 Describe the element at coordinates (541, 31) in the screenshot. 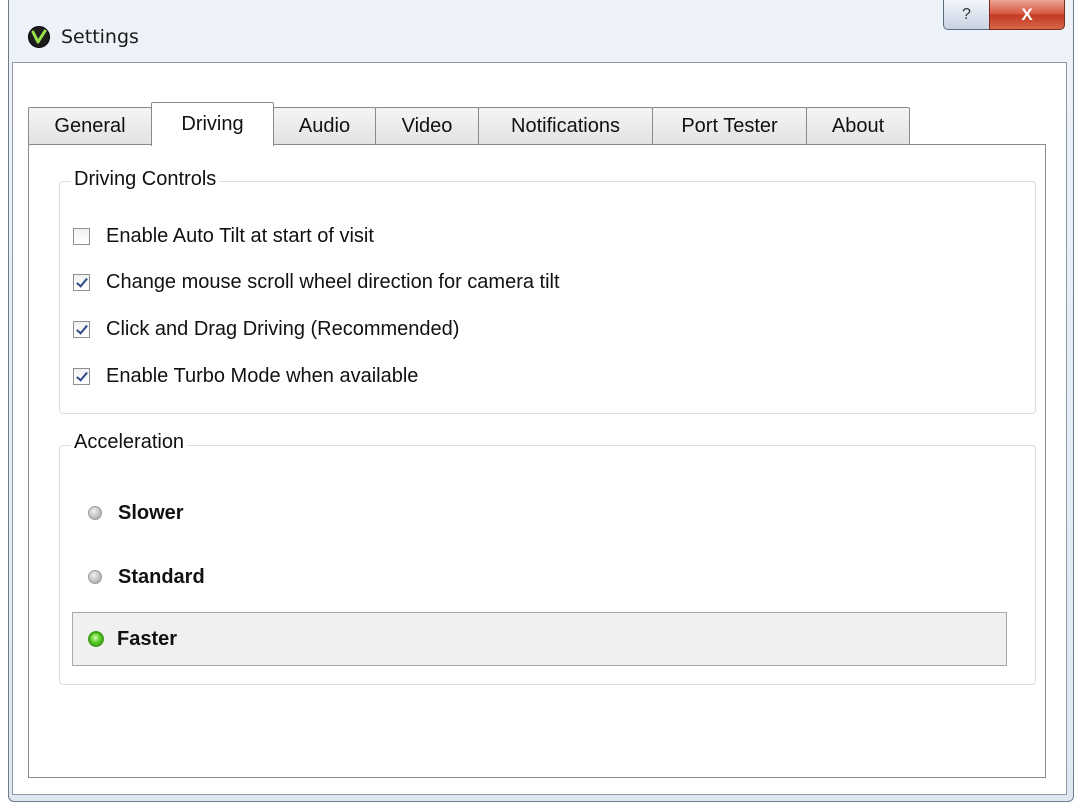

I see `title-bar: Settings ? X` at that location.